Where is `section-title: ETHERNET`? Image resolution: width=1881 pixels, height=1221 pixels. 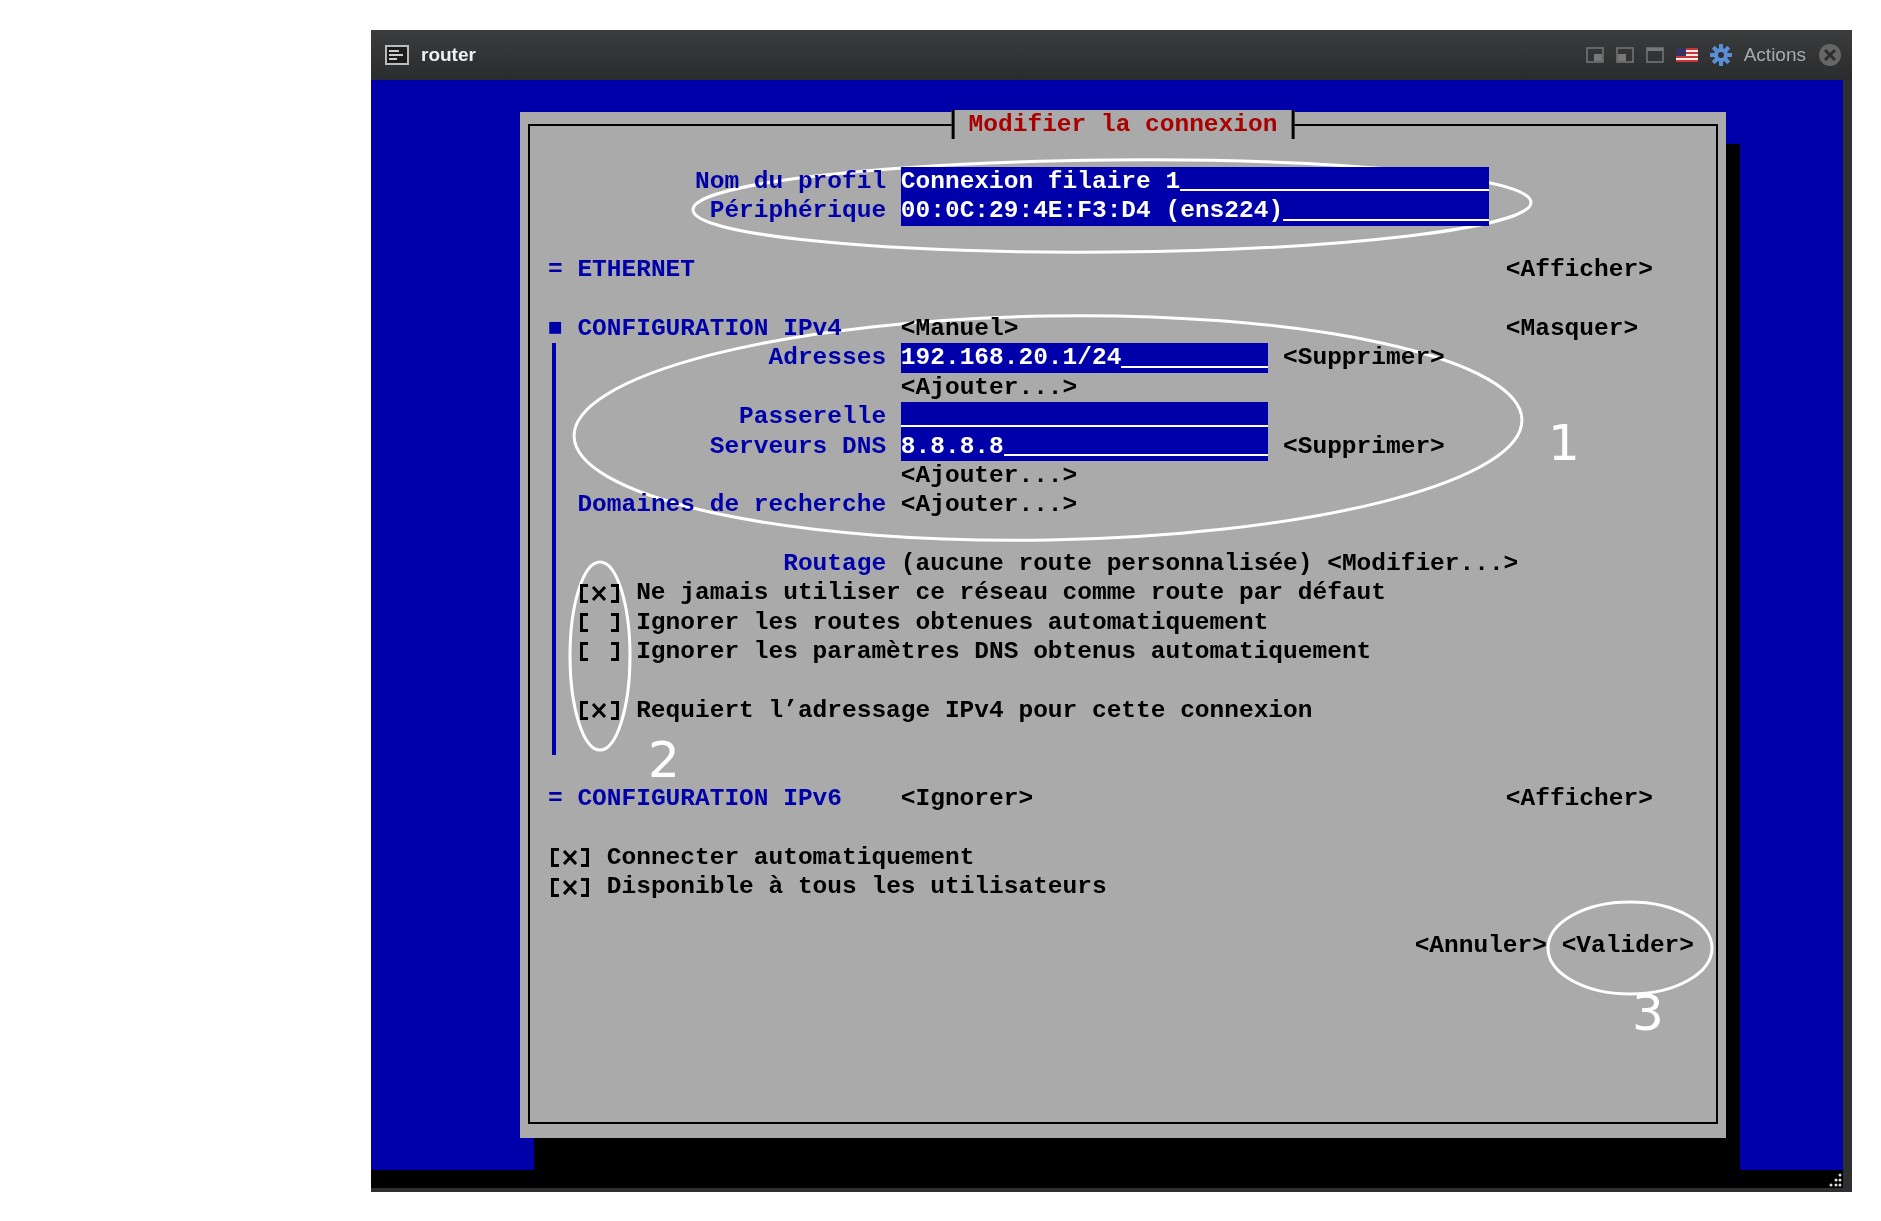
section-title: ETHERNET is located at coordinates (636, 270).